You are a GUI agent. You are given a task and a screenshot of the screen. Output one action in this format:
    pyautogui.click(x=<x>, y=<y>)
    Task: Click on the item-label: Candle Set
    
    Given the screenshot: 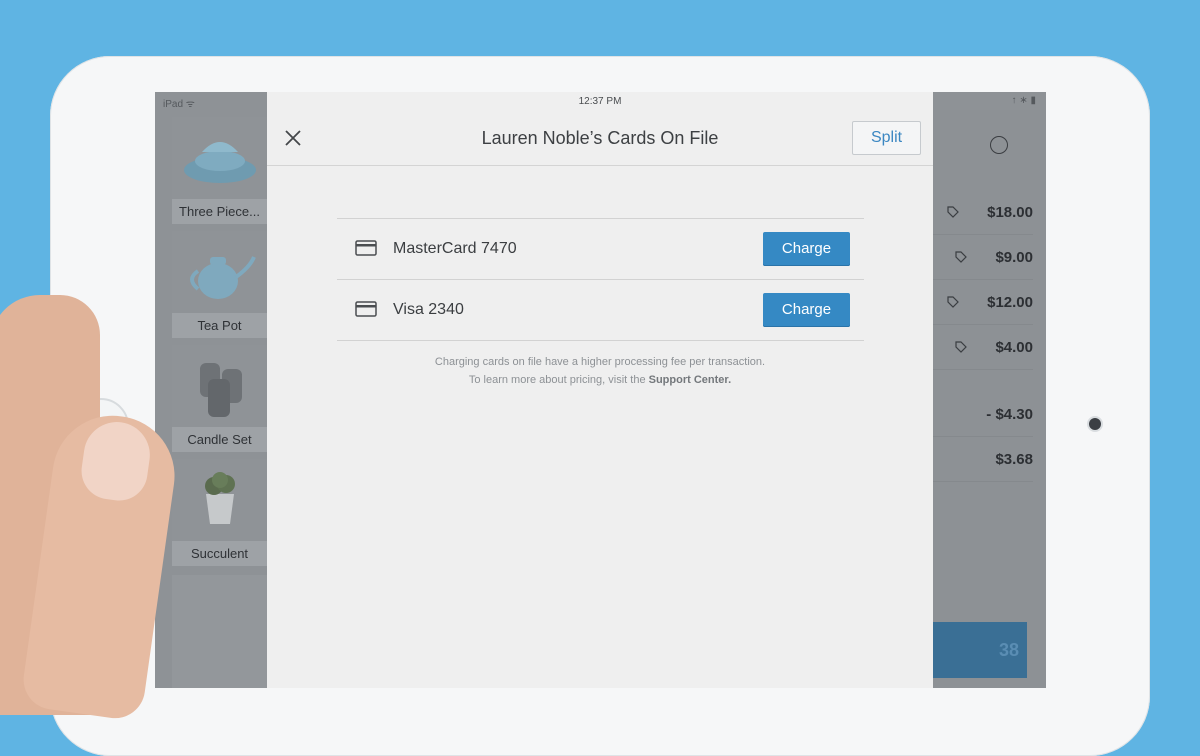 What is the action you would take?
    pyautogui.click(x=219, y=439)
    